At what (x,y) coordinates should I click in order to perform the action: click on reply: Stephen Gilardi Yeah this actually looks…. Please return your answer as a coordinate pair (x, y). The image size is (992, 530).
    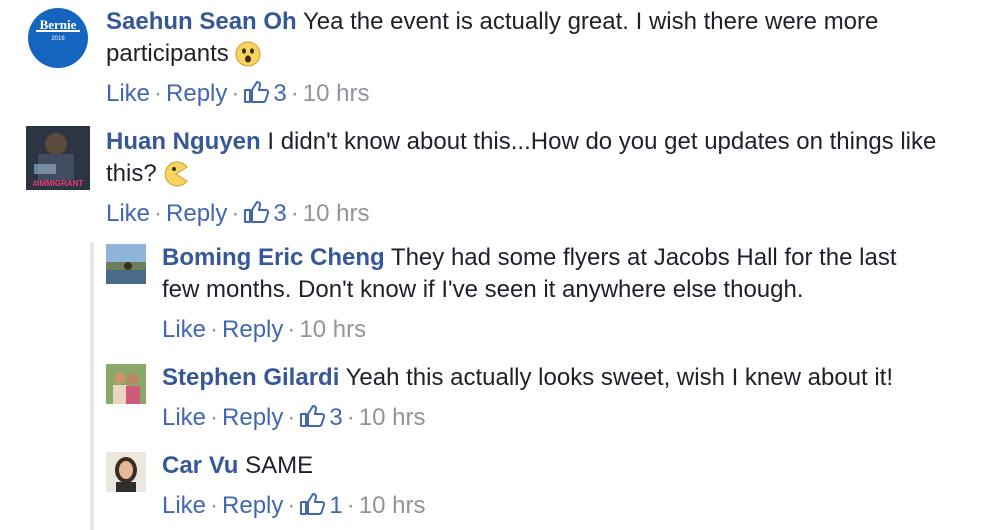
    Looking at the image, I should click on (546, 402).